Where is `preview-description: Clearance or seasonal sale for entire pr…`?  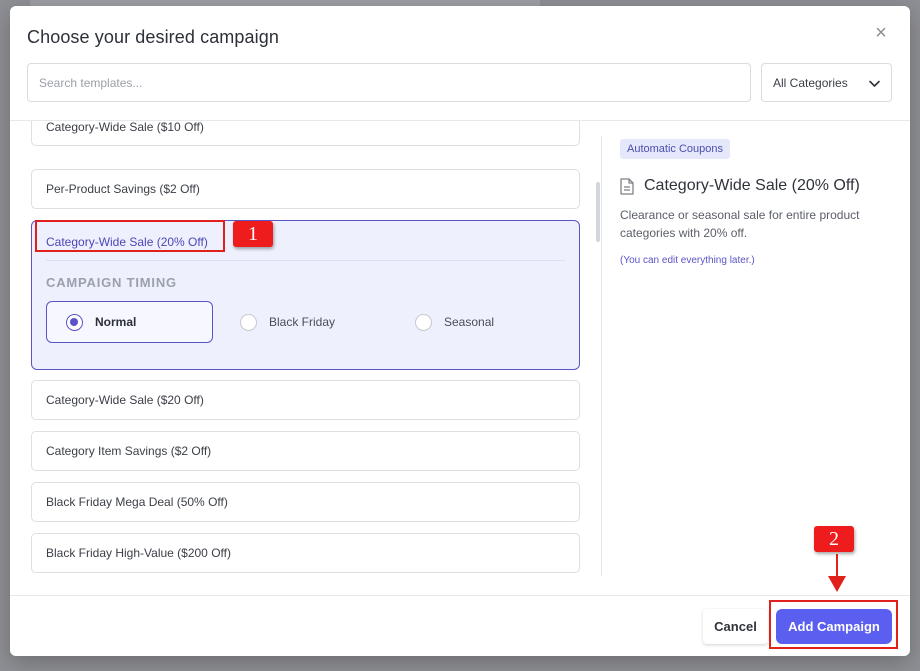 preview-description: Clearance or seasonal sale for entire pr… is located at coordinates (740, 224).